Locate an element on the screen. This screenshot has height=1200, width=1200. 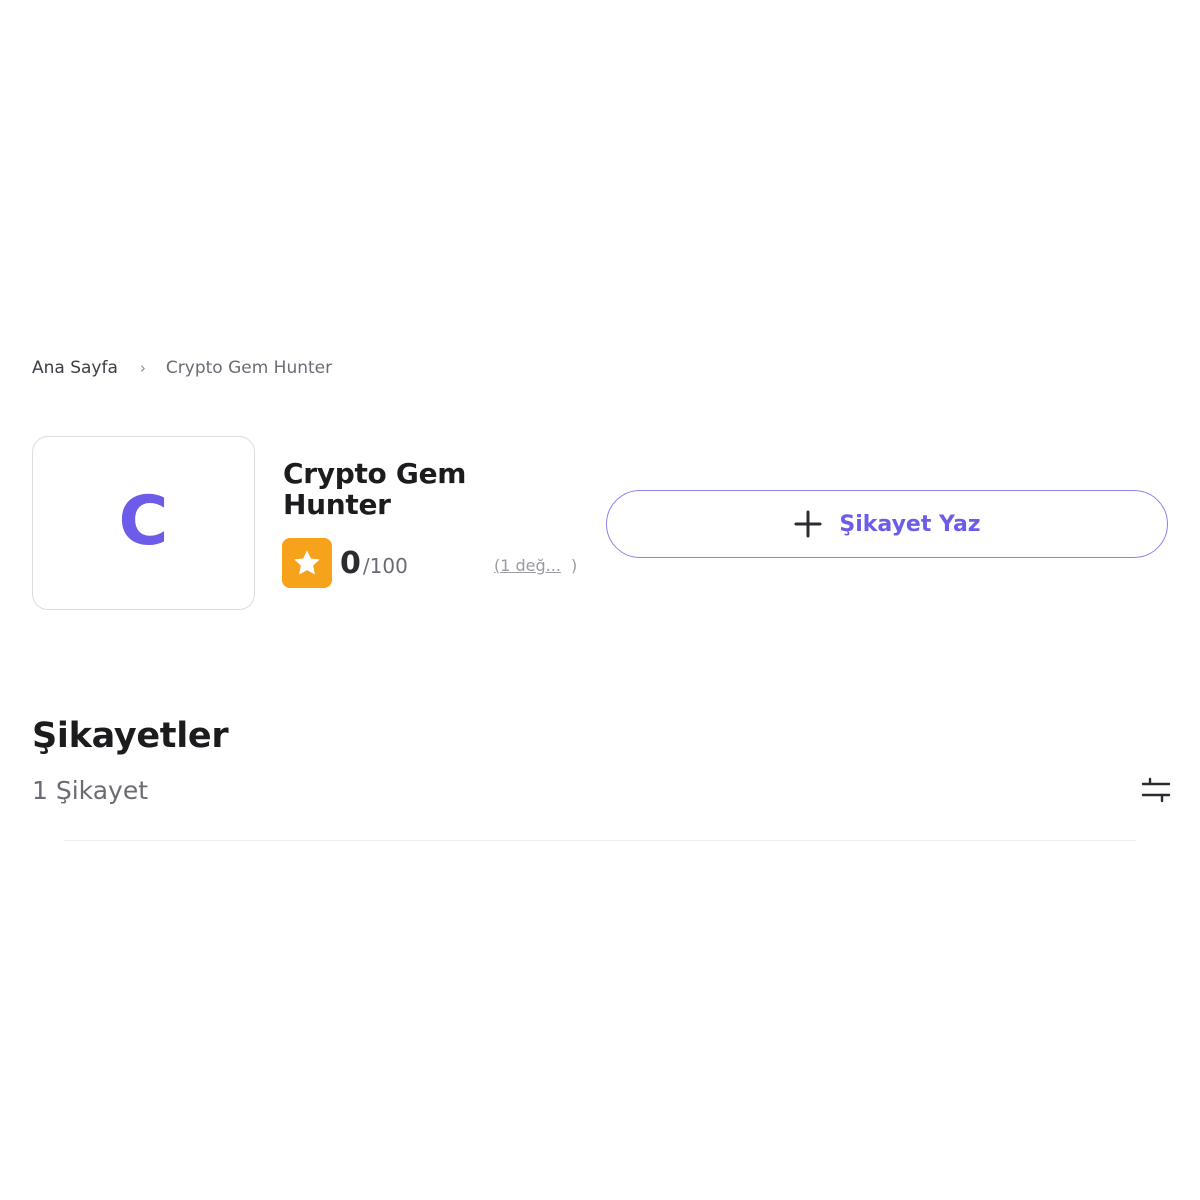
rating: 0 /100 is located at coordinates (345, 563).